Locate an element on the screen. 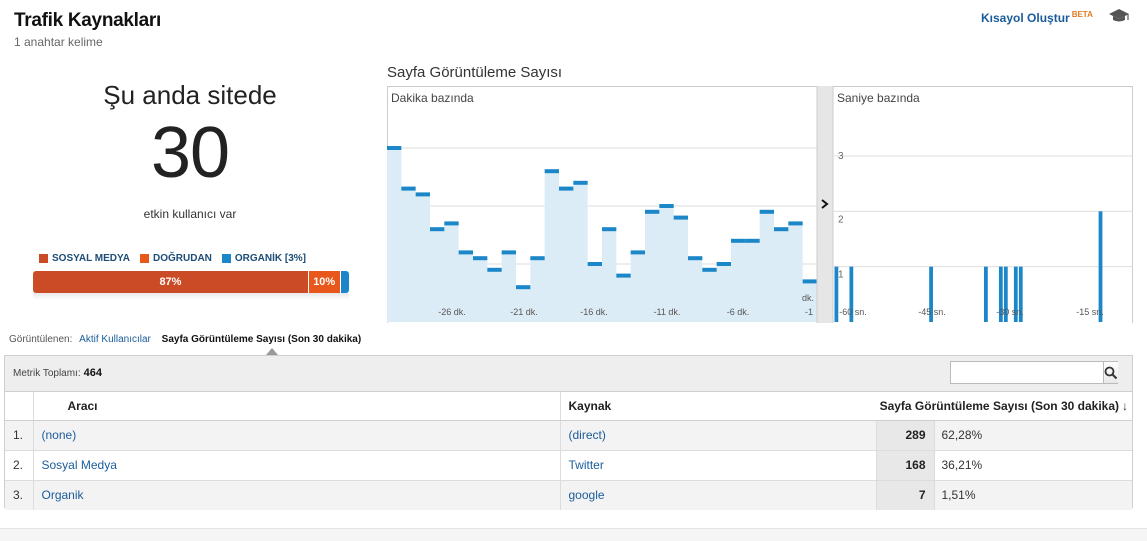  legend-item: ORGANİK [3%] is located at coordinates (264, 258).